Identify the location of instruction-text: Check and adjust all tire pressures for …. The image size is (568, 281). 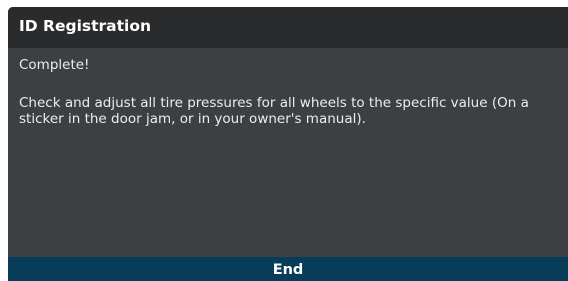
(274, 111).